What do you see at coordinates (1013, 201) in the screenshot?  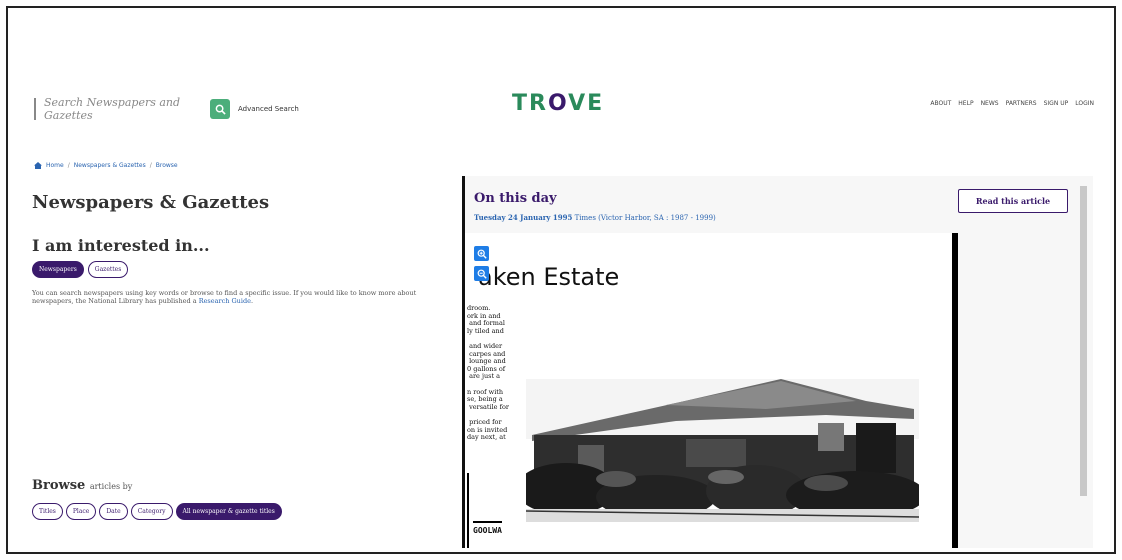 I see `read-article-button: Read this article` at bounding box center [1013, 201].